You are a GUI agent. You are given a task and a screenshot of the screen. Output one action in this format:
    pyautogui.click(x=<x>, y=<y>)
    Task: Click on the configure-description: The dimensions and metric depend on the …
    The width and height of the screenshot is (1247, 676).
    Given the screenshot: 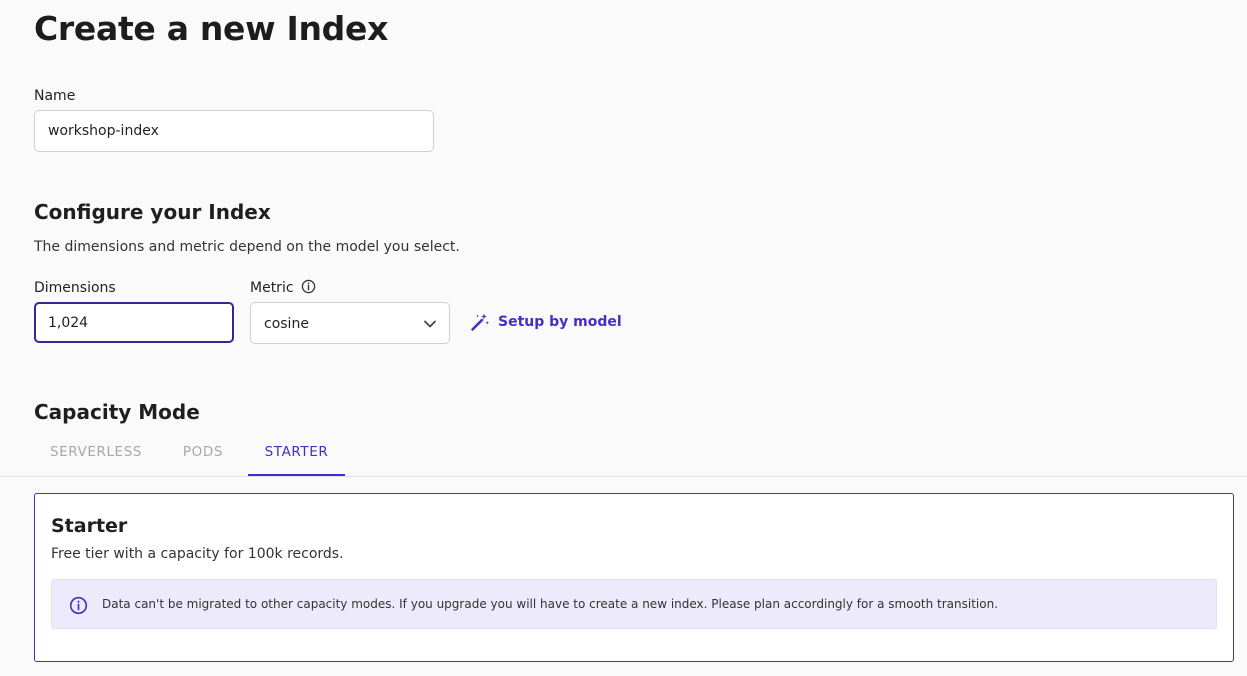 What is the action you would take?
    pyautogui.click(x=247, y=247)
    